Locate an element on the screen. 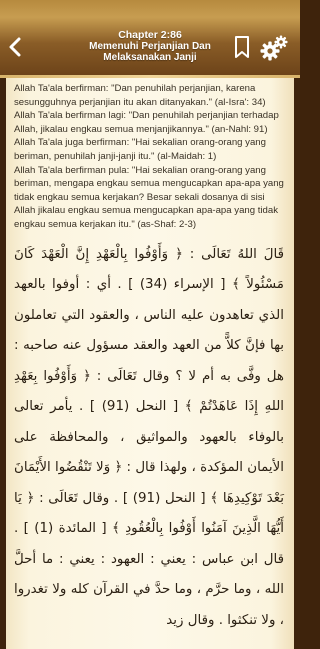 This screenshot has width=320, height=649. chapter-number: Chapter 2:86 is located at coordinates (150, 35).